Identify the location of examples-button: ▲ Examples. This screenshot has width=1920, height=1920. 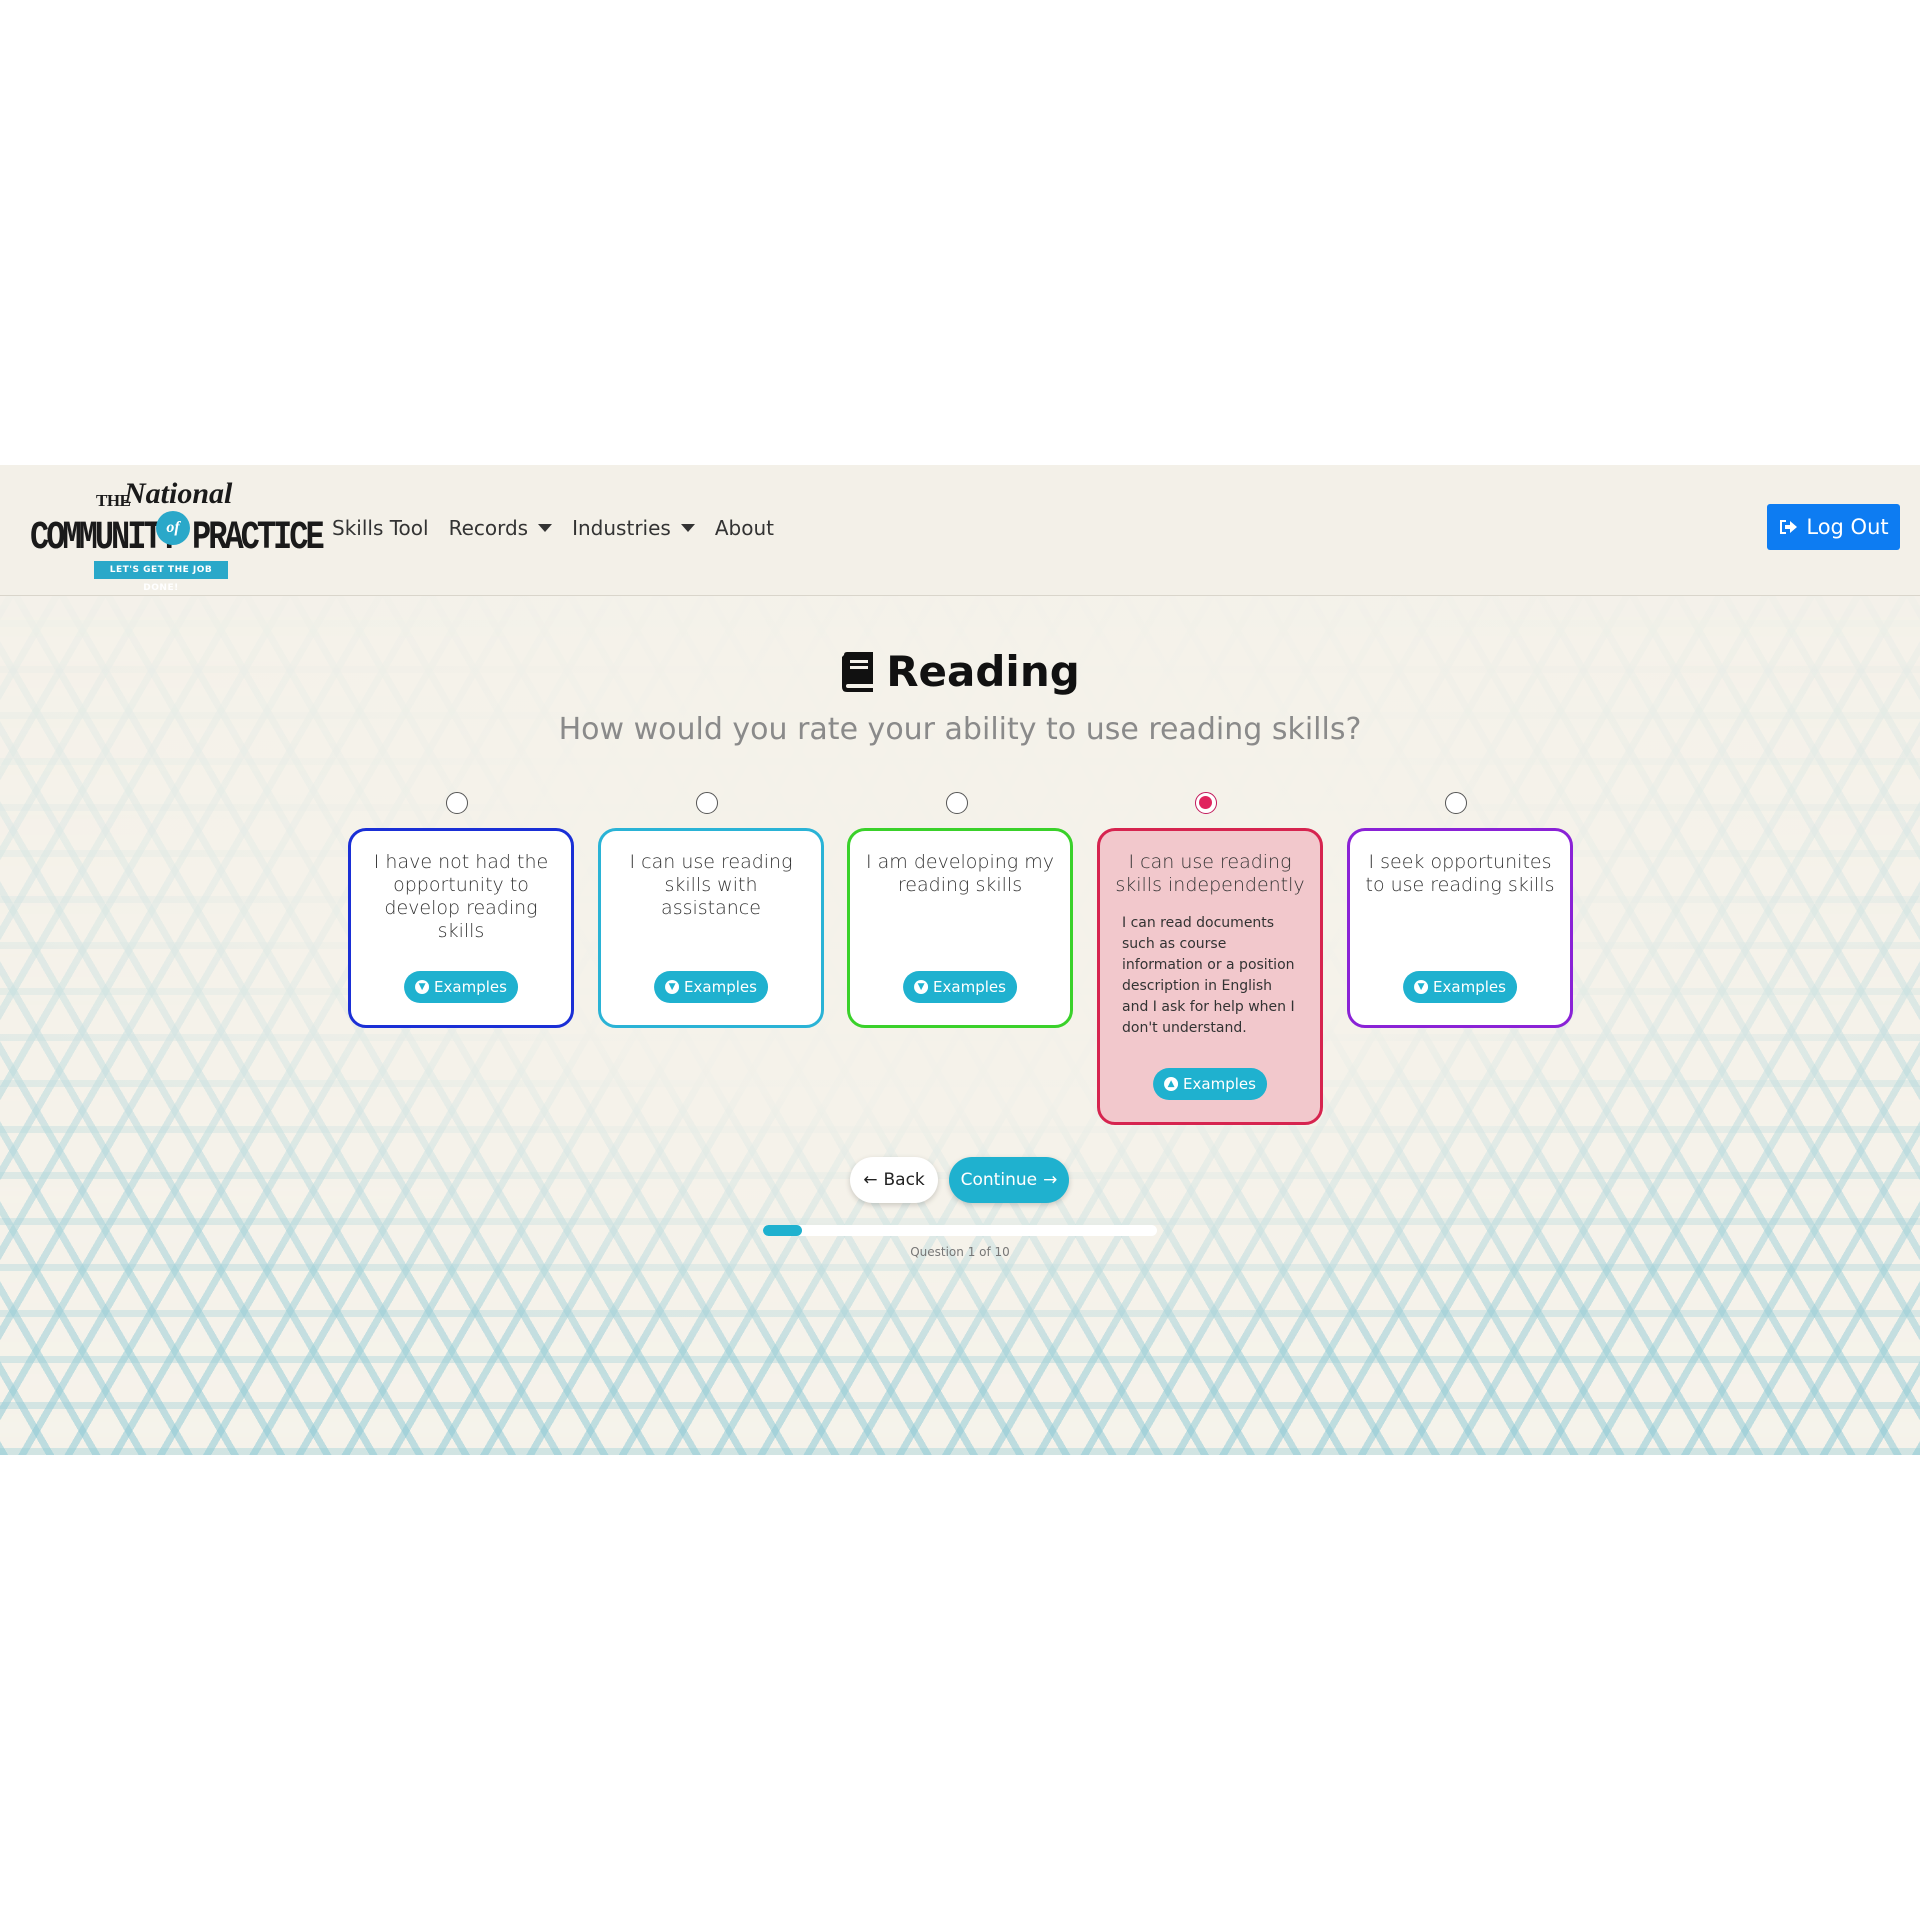
(1210, 1084).